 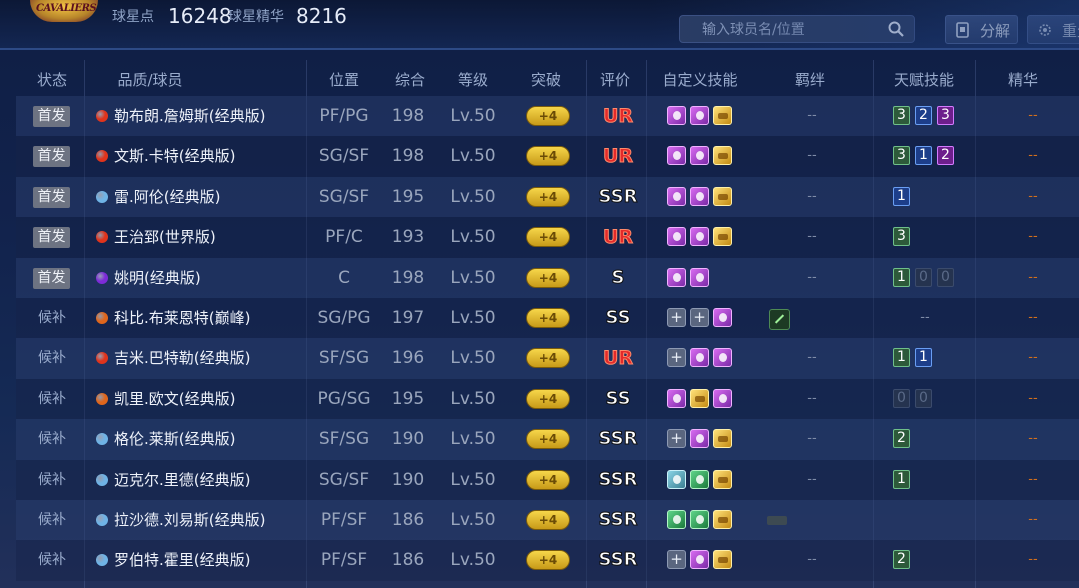 What do you see at coordinates (547, 560) in the screenshot?
I see `player-row: 候补 罗伯特.霍里(经典版) PF/SF 186 Lv.50 +4 SSR + -- 2 --` at bounding box center [547, 560].